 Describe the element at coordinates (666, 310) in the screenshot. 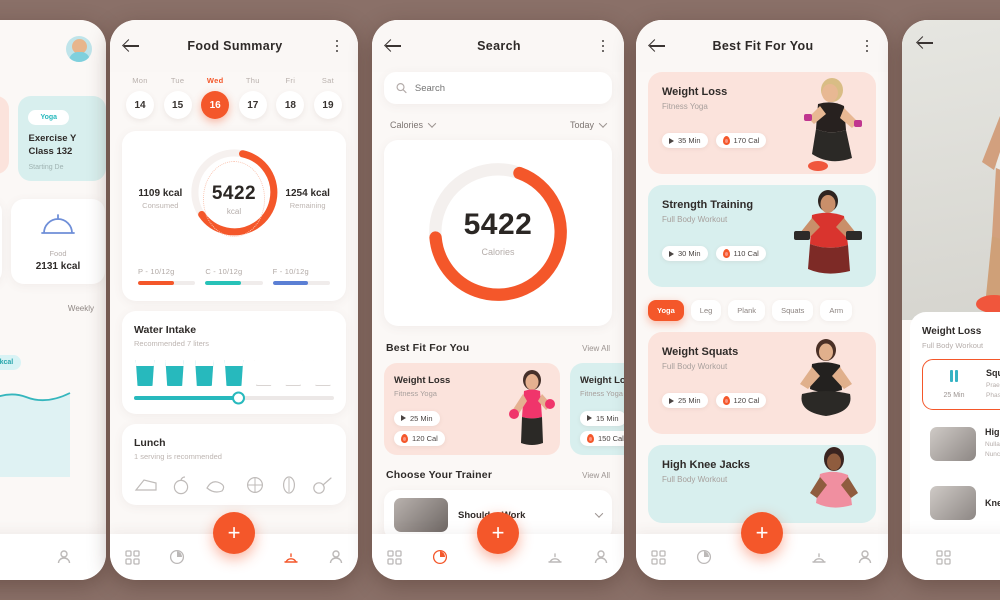

I see `chip-yoga: Yoga` at that location.